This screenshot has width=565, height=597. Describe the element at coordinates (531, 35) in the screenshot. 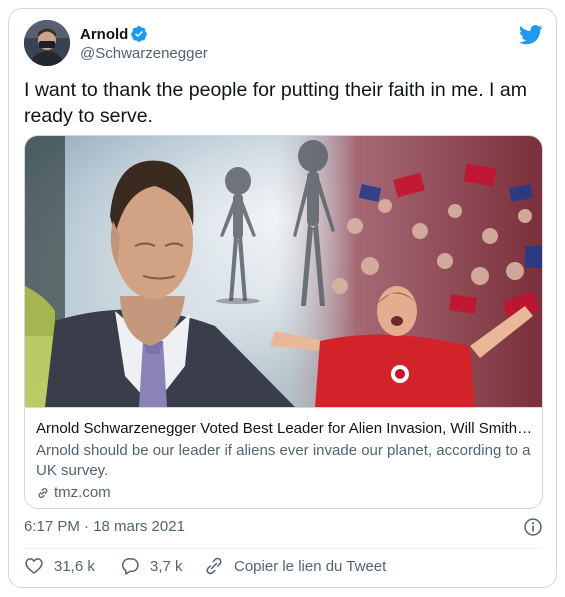

I see `twitter-bird-icon` at that location.